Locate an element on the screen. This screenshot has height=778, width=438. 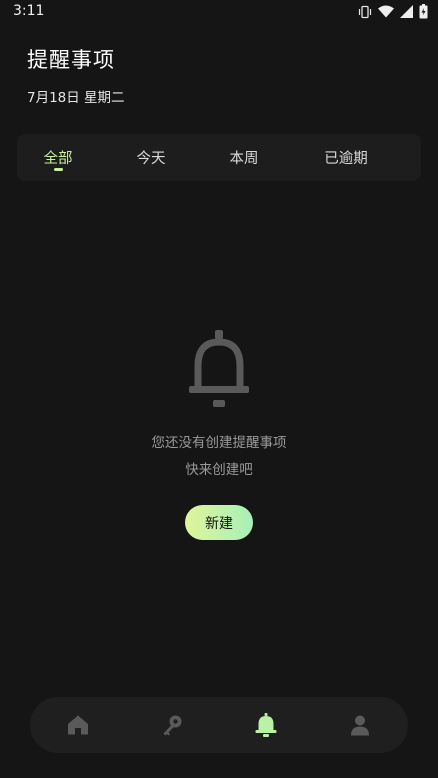
page-title: 提醒事项 is located at coordinates (71, 60).